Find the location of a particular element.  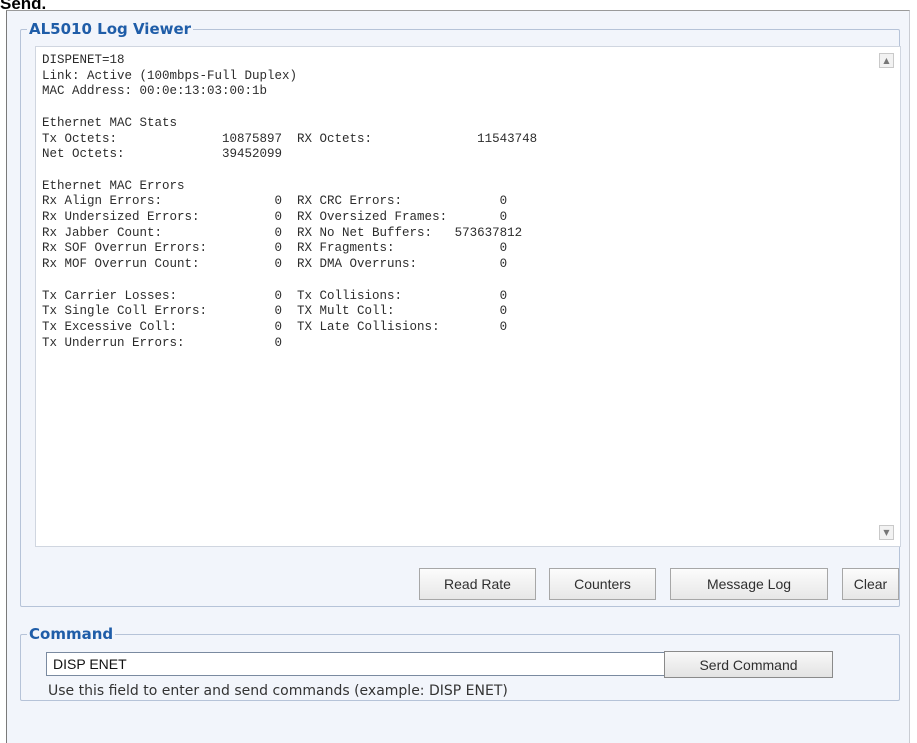

command-input is located at coordinates (355, 664).